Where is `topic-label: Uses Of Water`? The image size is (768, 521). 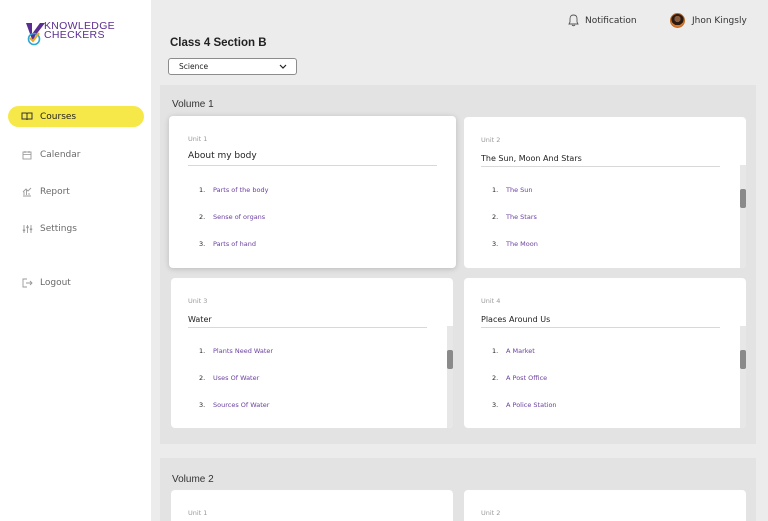
topic-label: Uses Of Water is located at coordinates (236, 378).